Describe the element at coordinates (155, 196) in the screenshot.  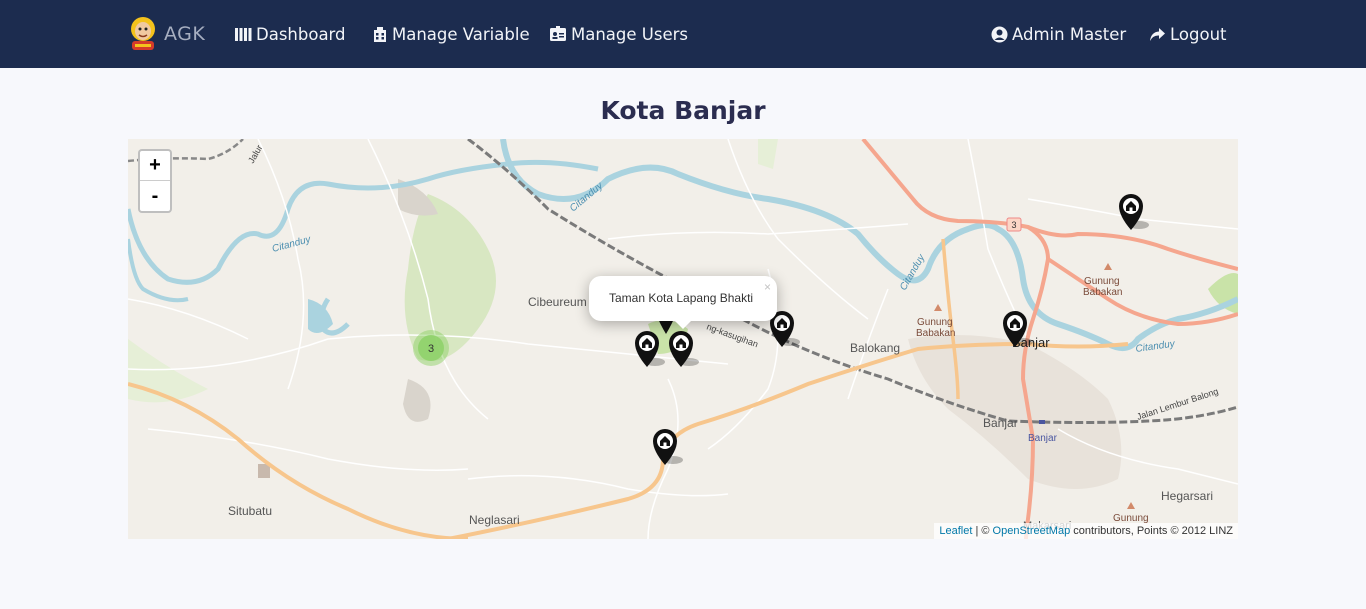
I see `zoom-out-button: -` at that location.